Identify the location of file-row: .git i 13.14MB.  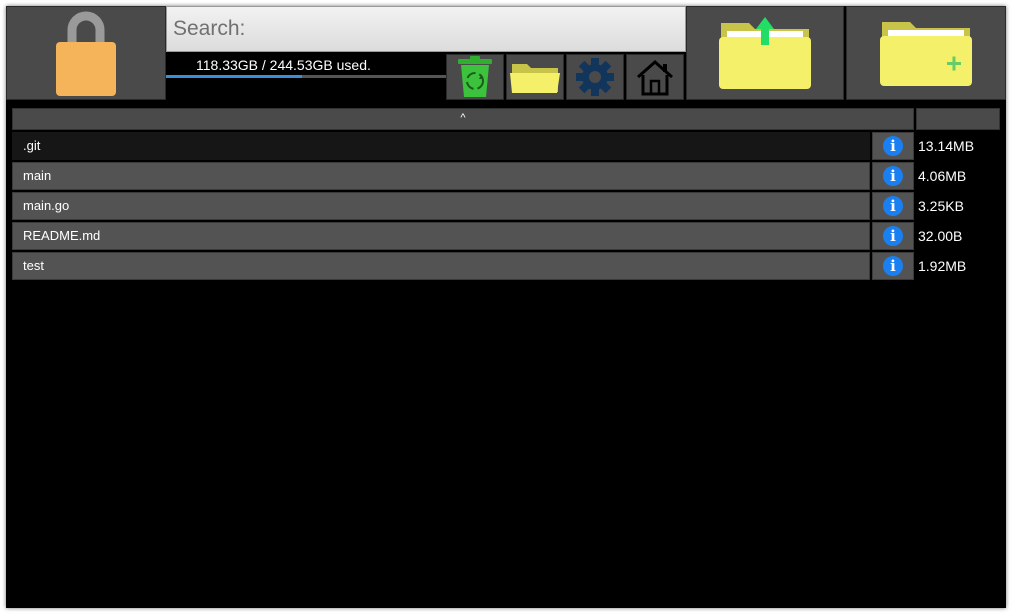
(506, 146).